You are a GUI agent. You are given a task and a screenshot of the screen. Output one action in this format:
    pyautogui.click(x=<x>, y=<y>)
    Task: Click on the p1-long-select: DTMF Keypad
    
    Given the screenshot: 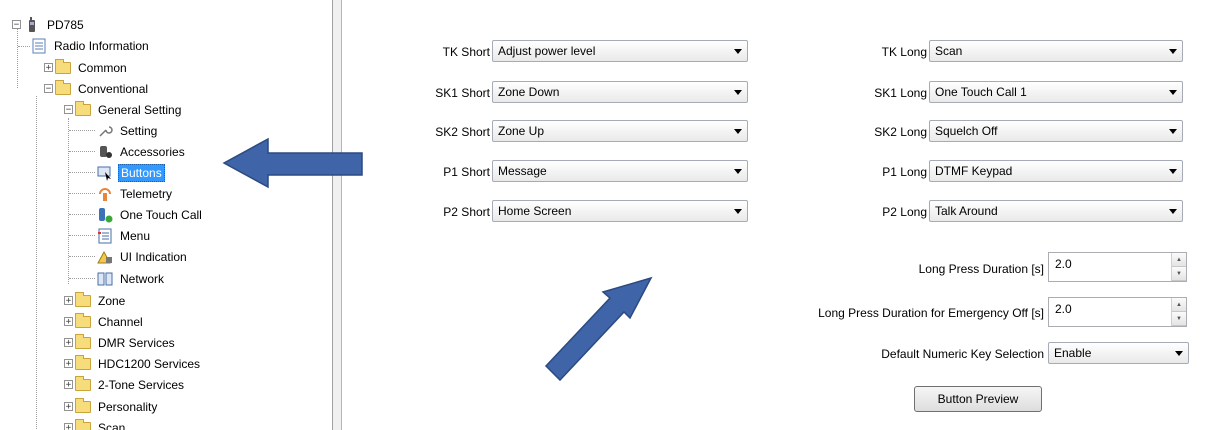 What is the action you would take?
    pyautogui.click(x=1056, y=171)
    